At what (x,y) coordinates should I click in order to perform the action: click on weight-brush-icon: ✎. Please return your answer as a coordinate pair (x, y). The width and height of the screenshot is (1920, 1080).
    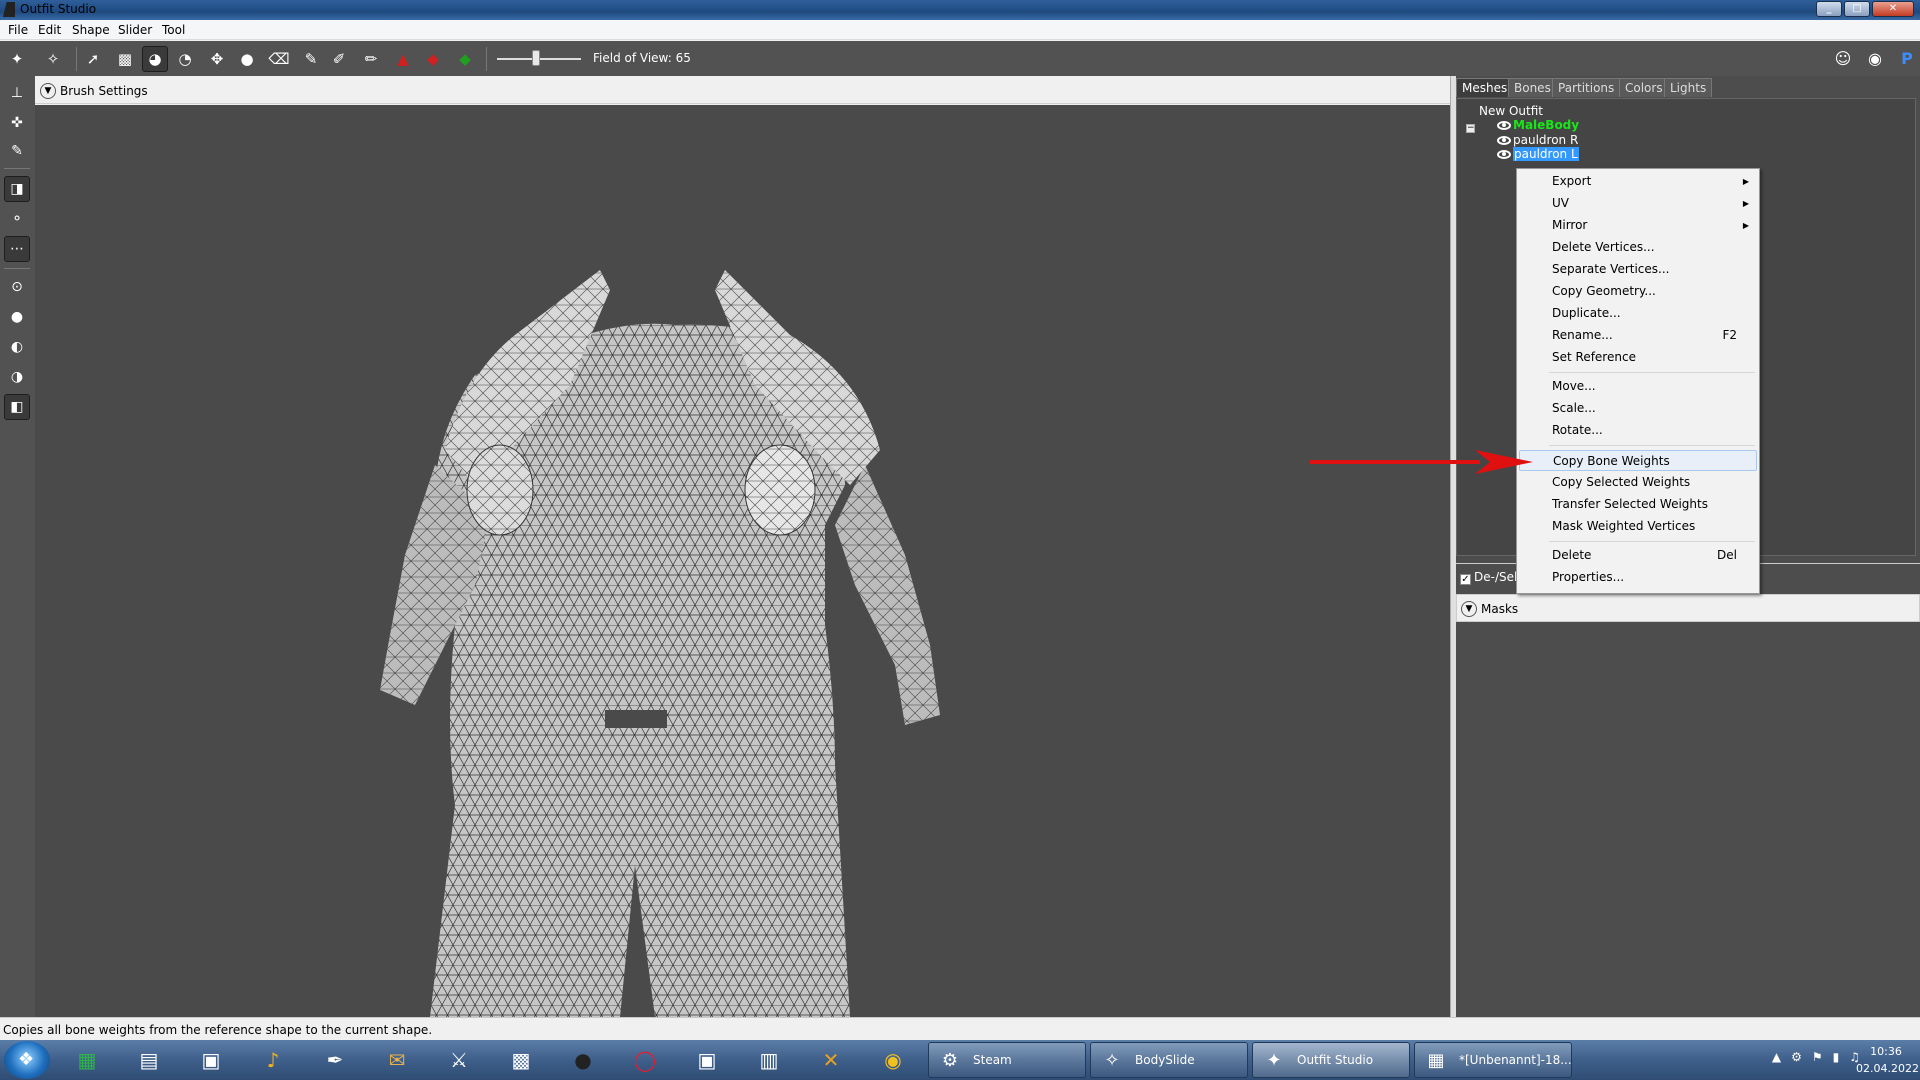
    Looking at the image, I should click on (311, 59).